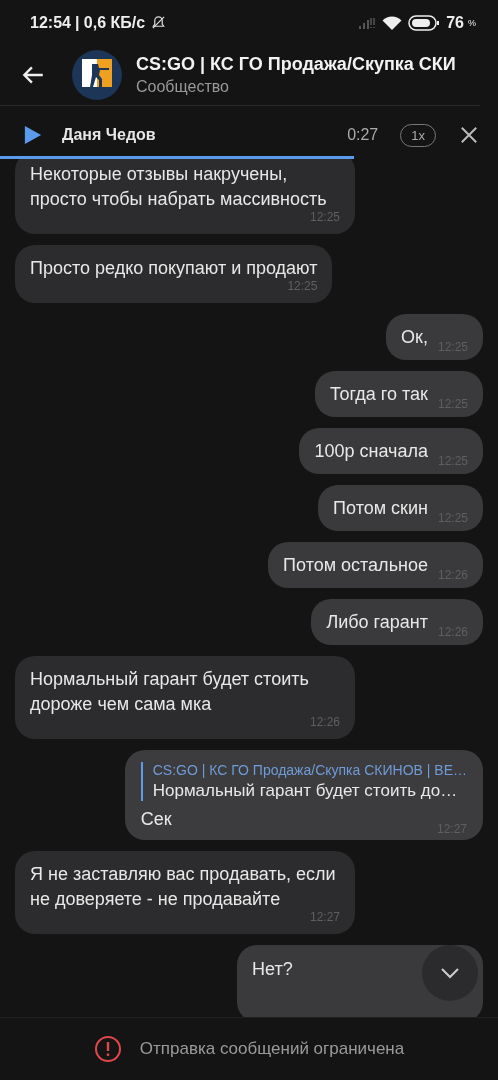 This screenshot has width=498, height=1080. What do you see at coordinates (363, 135) in the screenshot?
I see `track-duration: 0:27` at bounding box center [363, 135].